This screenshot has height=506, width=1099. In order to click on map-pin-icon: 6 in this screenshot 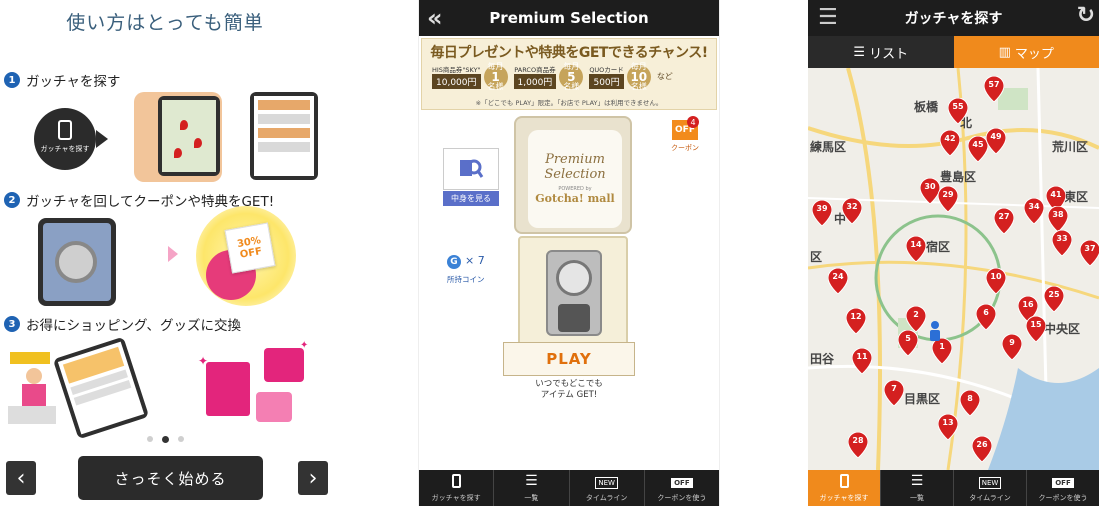, I will do `click(986, 317)`.